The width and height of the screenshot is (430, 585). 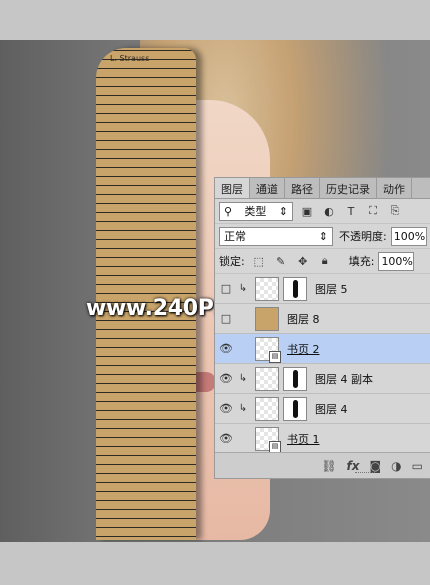 I want to click on filter-kind-select: ⚲ 类型 ⇕, so click(x=256, y=211).